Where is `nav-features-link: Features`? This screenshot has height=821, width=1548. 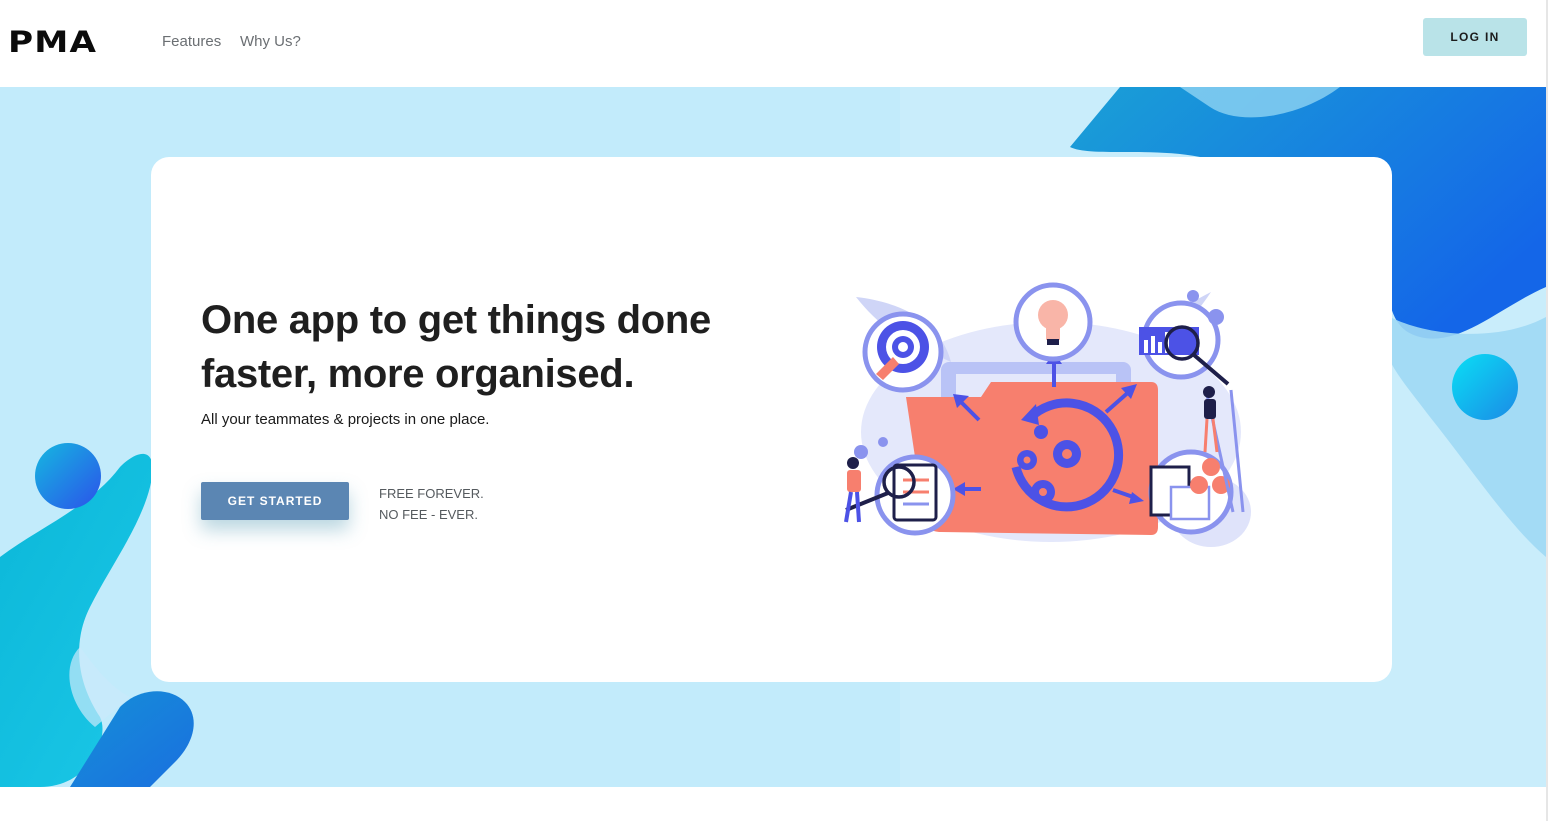 nav-features-link: Features is located at coordinates (191, 42).